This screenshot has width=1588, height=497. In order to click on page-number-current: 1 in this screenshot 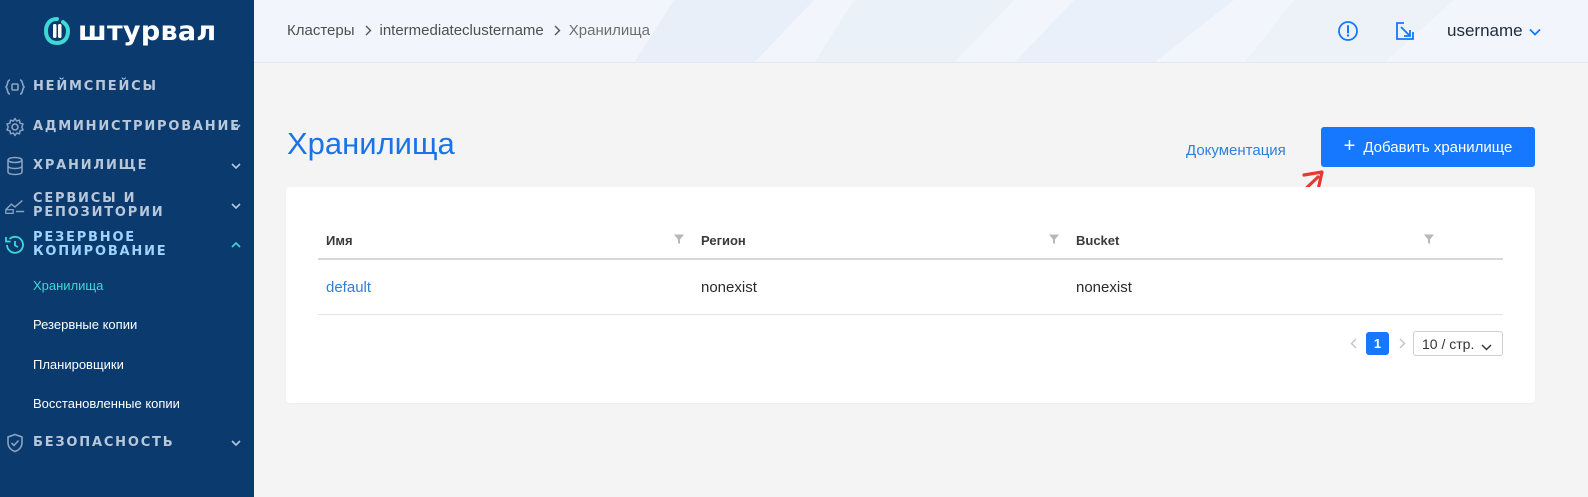, I will do `click(1377, 343)`.